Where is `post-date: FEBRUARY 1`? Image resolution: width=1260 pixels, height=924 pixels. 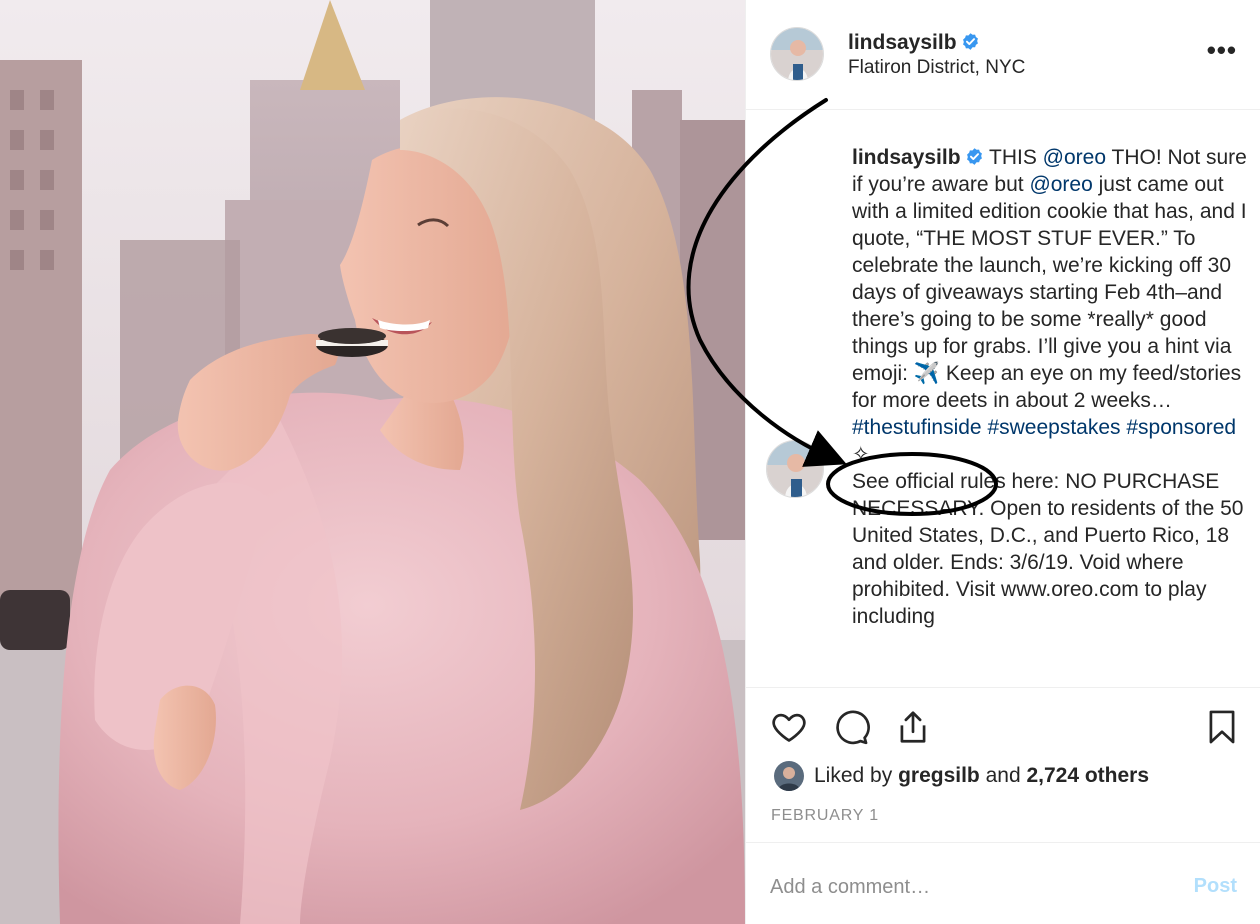 post-date: FEBRUARY 1 is located at coordinates (825, 816).